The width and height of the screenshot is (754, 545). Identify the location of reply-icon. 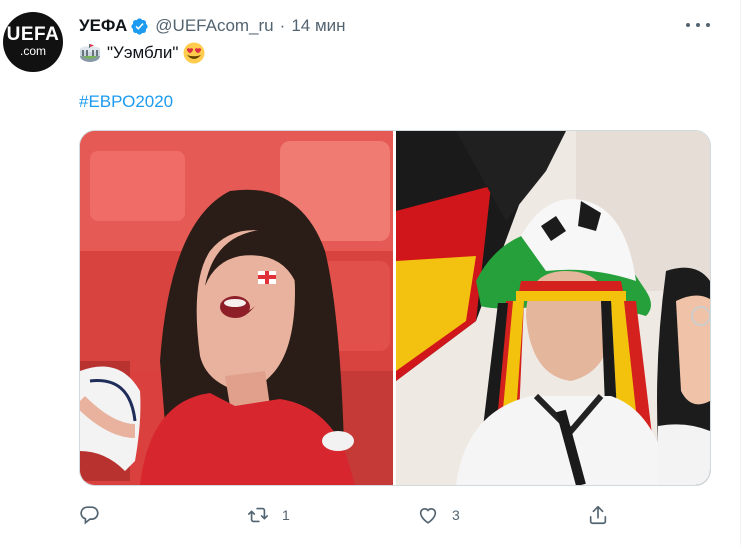
(89, 515).